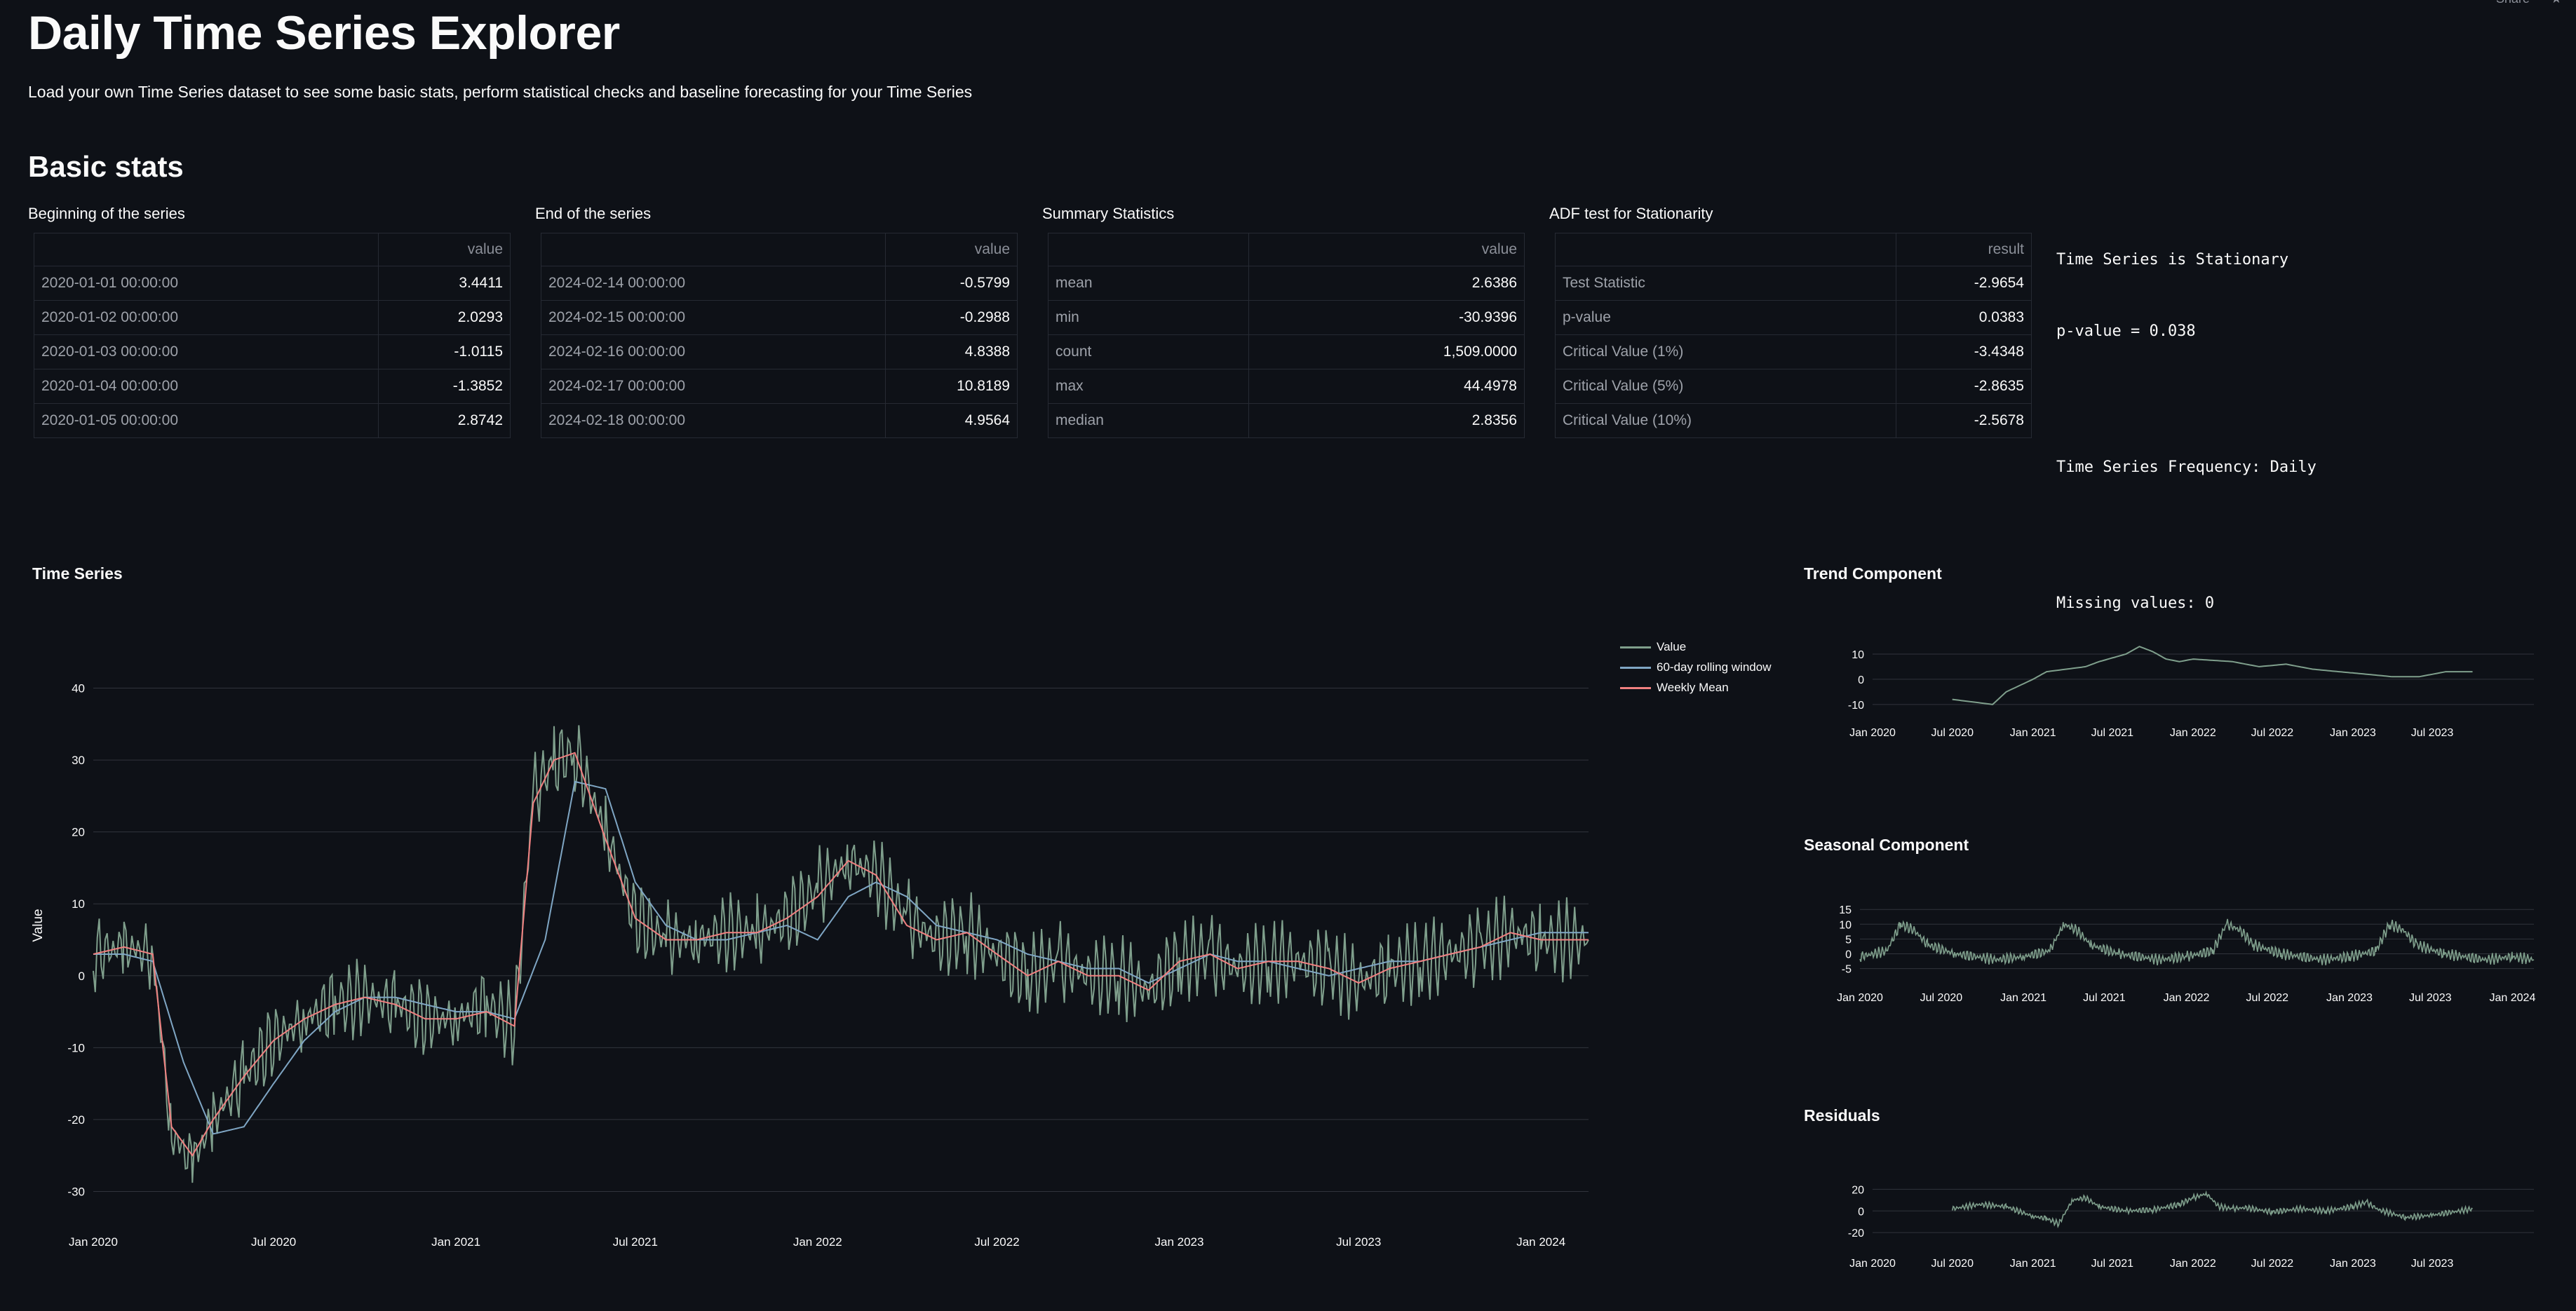 The width and height of the screenshot is (2576, 1311). What do you see at coordinates (78, 832) in the screenshot?
I see `y-tick-label: 20` at bounding box center [78, 832].